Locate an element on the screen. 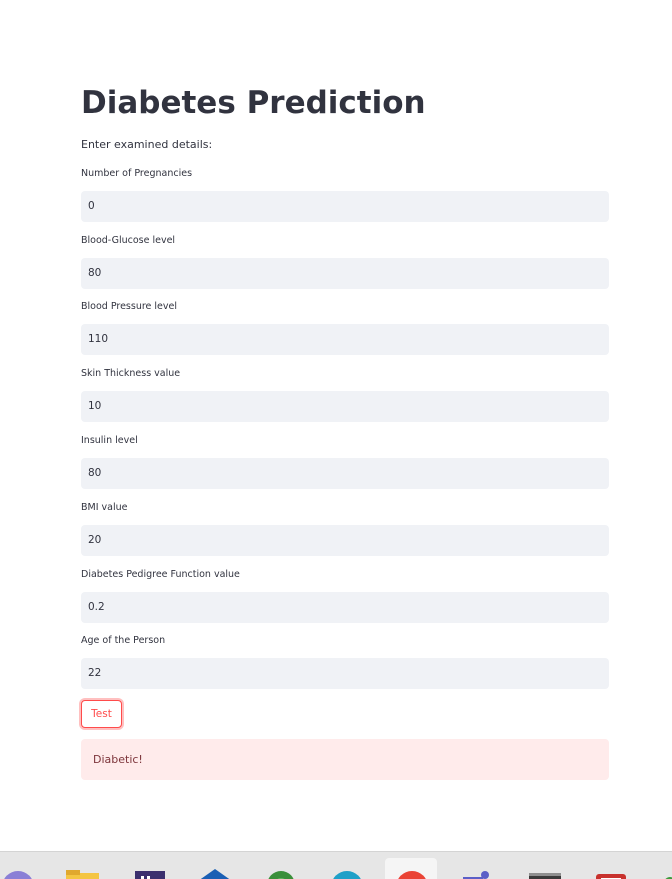  field-pedigree: Diabetes Pedigree Function value is located at coordinates (345, 595).